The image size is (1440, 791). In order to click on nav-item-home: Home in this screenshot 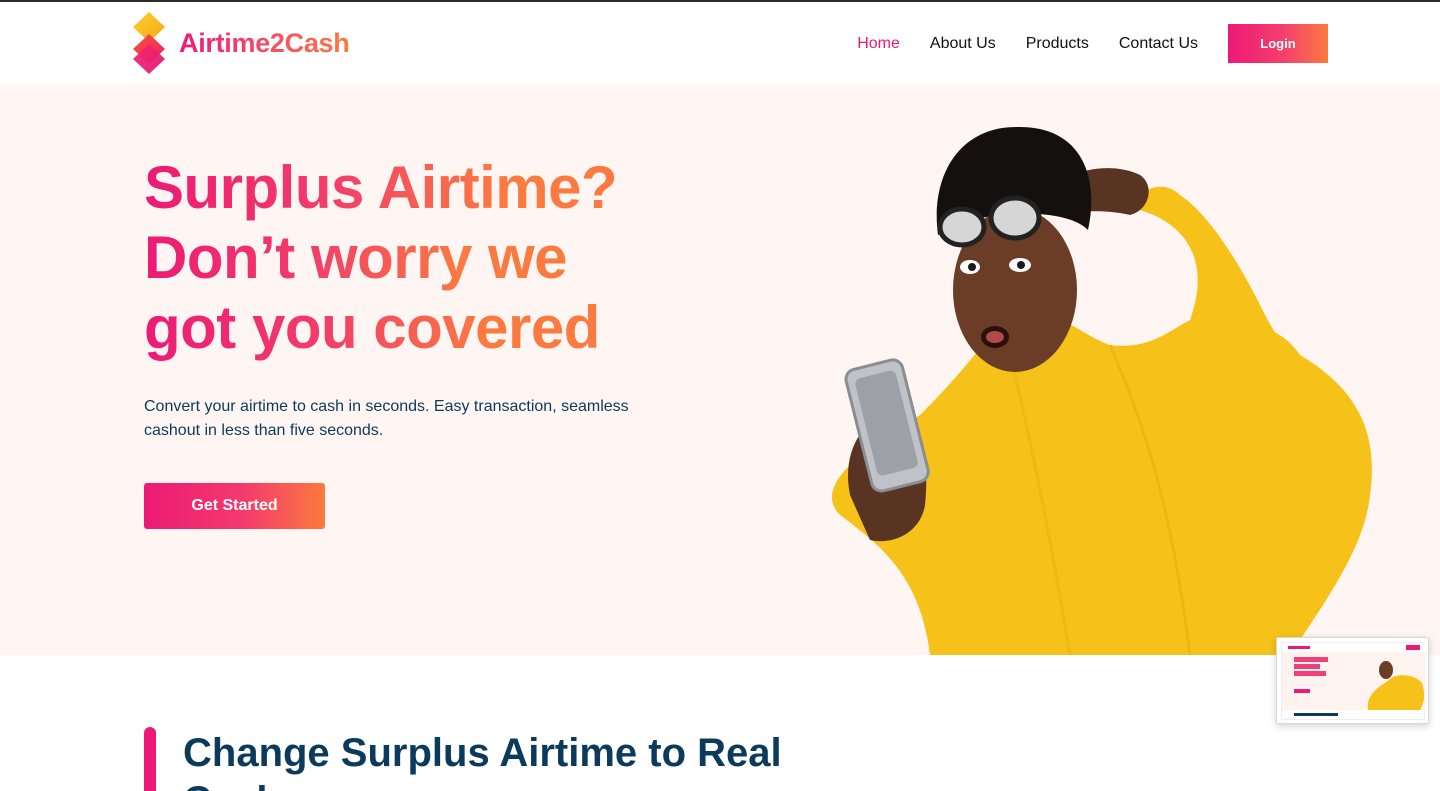, I will do `click(878, 44)`.